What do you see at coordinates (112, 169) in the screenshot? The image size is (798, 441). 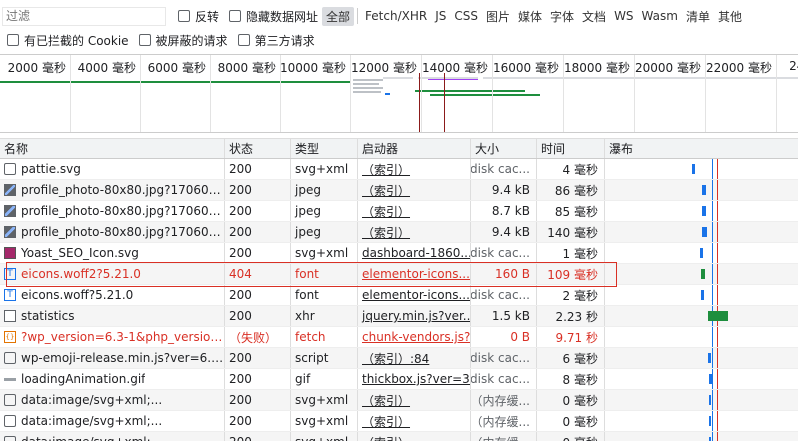 I see `cell-name: pattie.svg` at bounding box center [112, 169].